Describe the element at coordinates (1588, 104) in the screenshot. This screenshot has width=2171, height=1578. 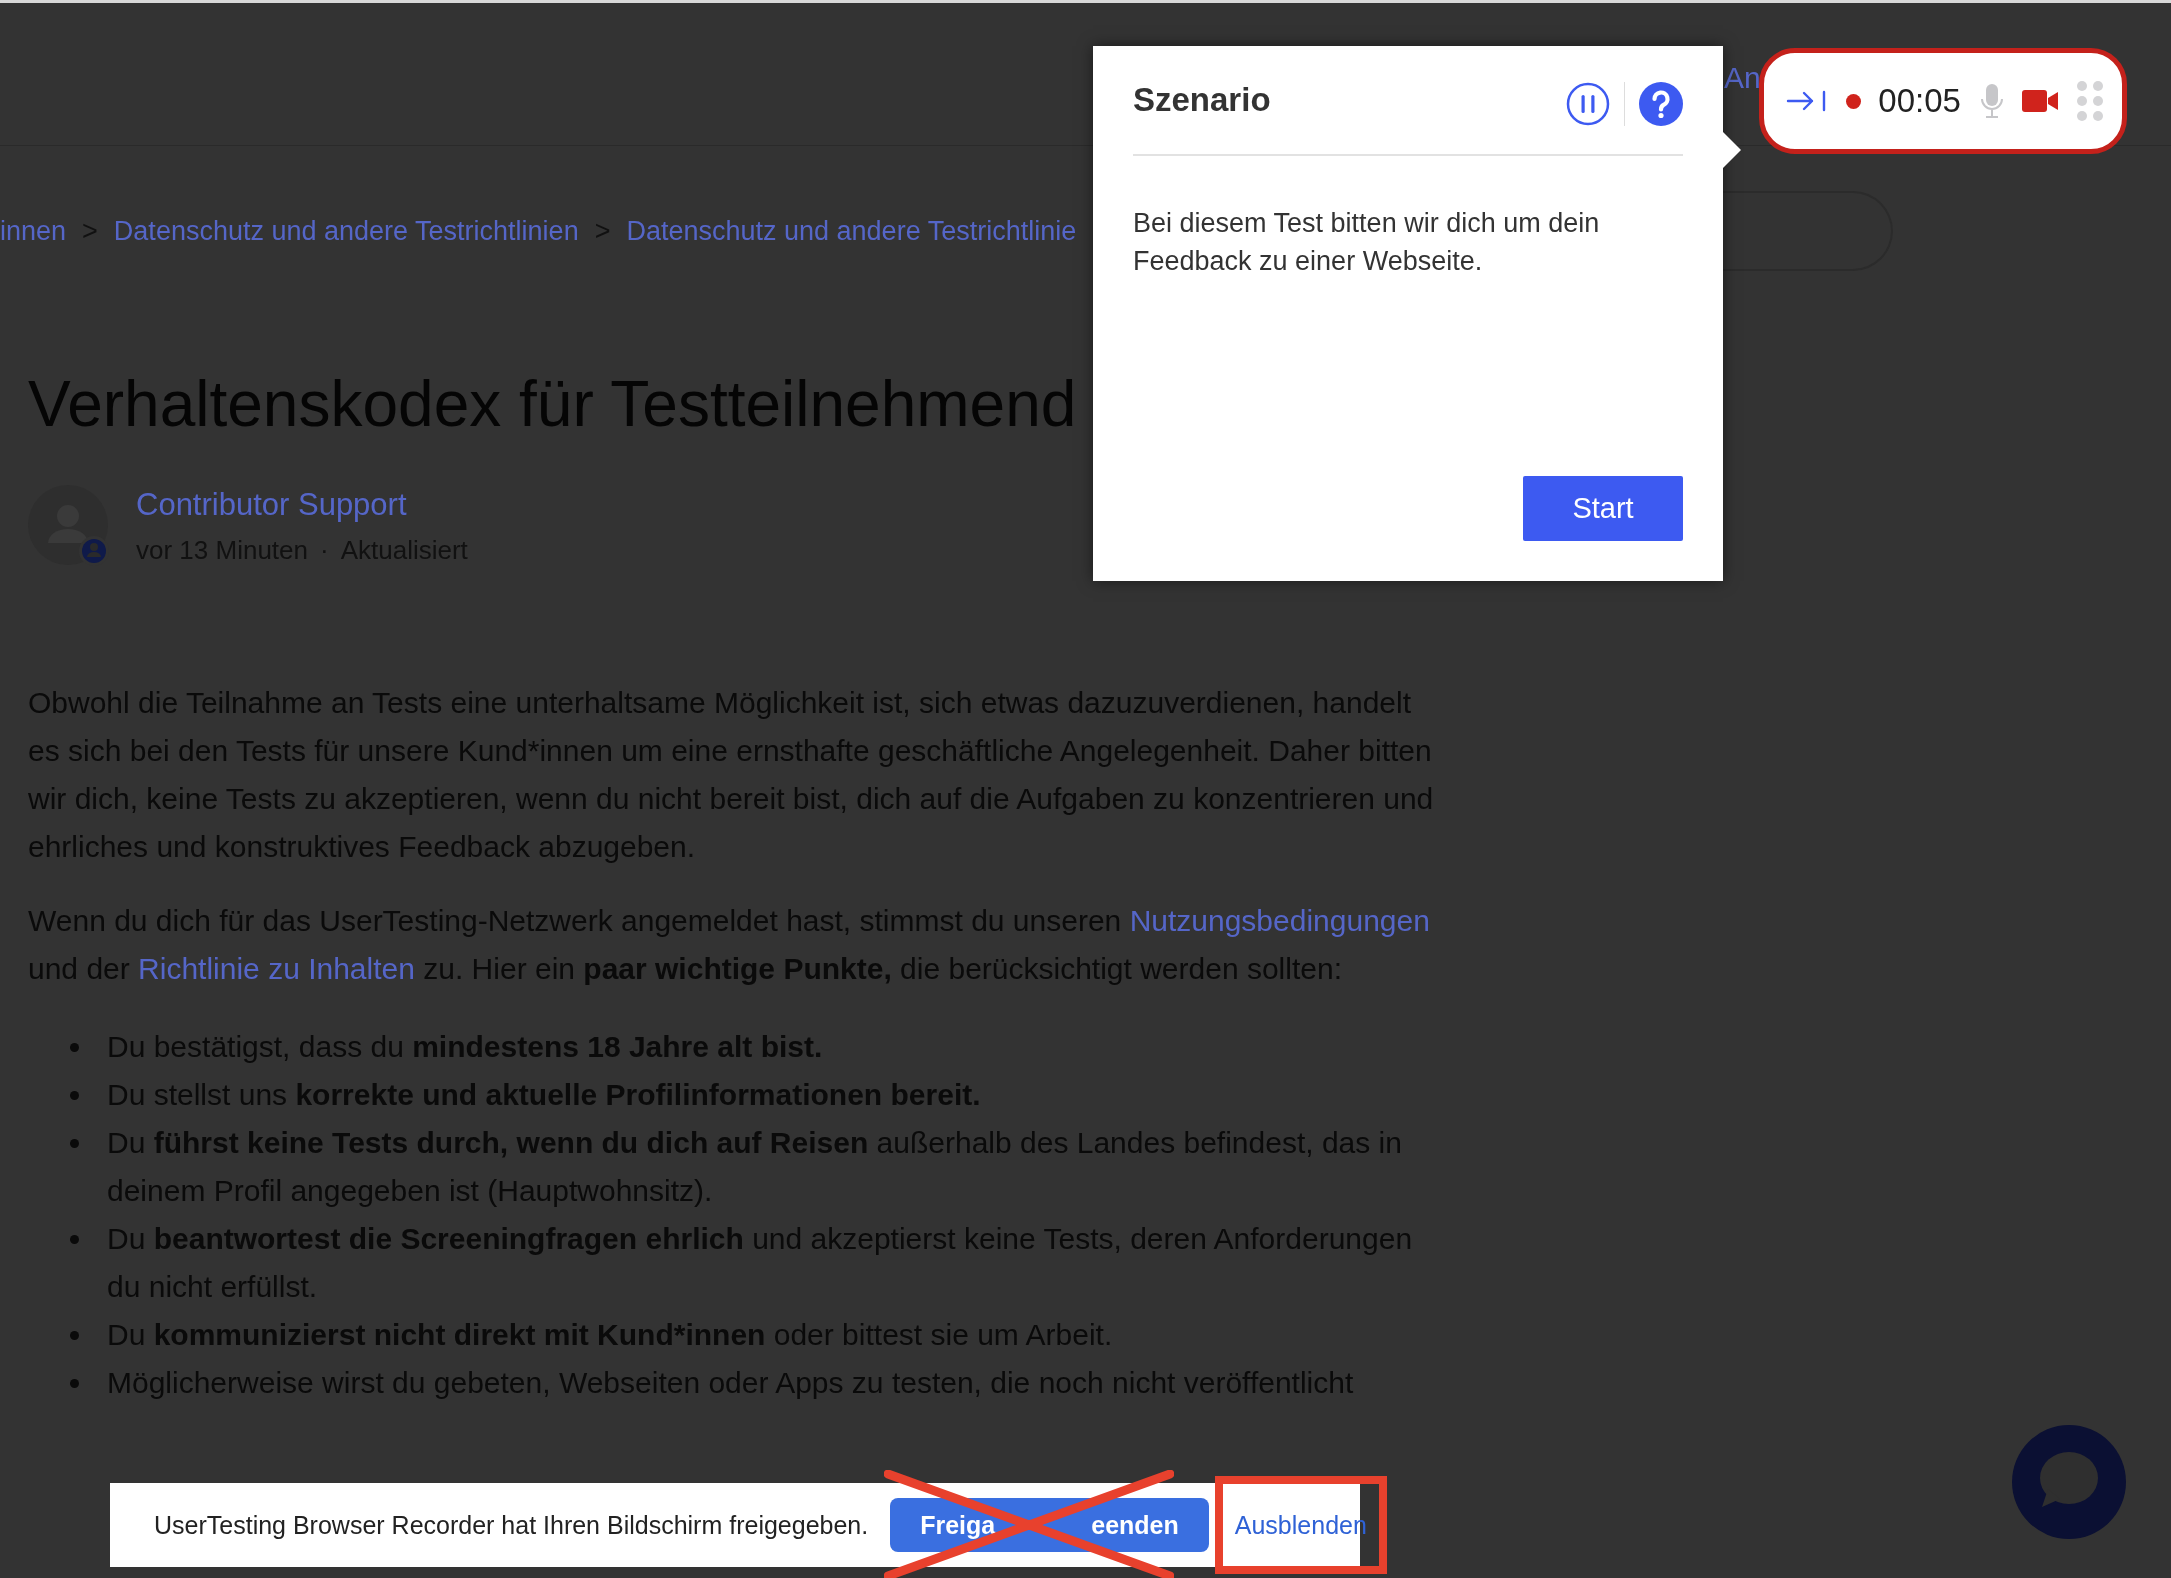
I see `pause-icon` at that location.